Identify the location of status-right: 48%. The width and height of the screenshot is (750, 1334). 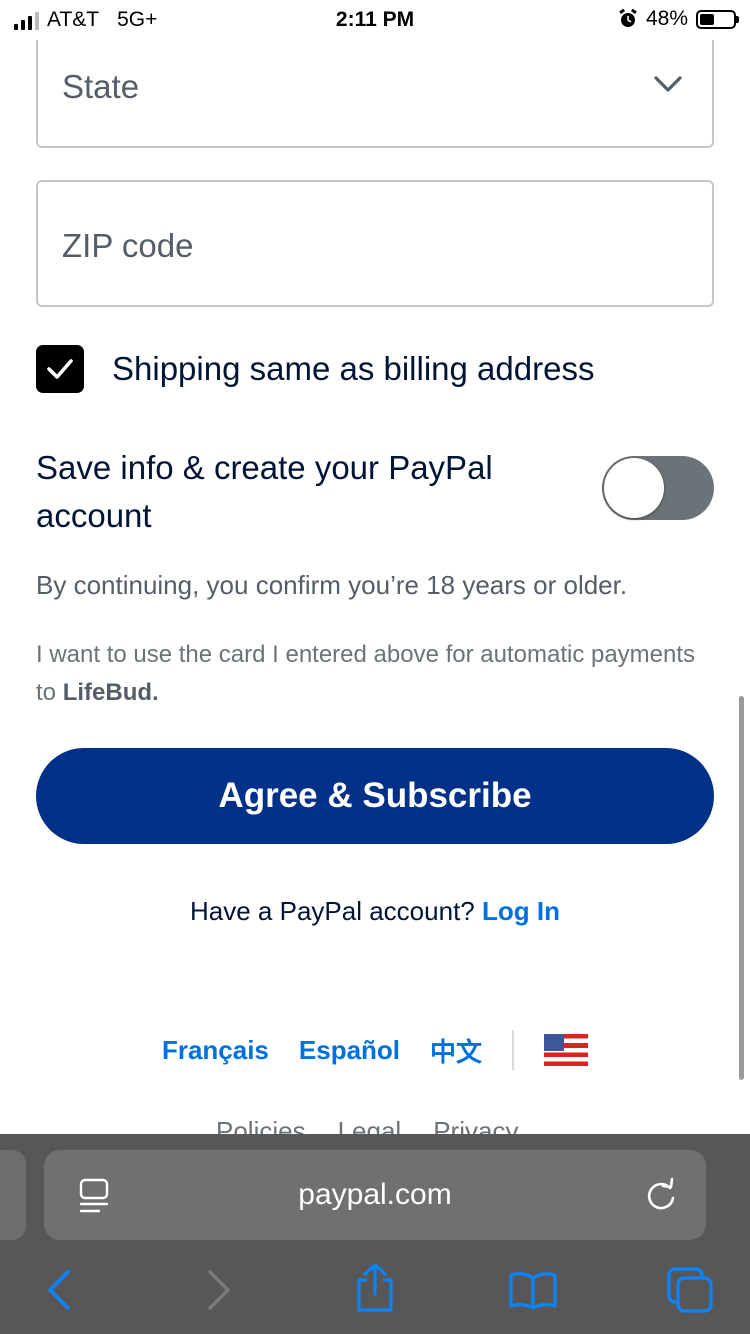
(678, 19).